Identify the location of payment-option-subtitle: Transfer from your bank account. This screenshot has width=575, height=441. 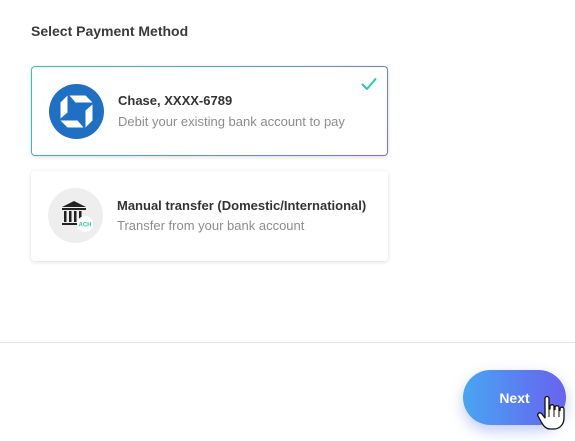
(211, 225).